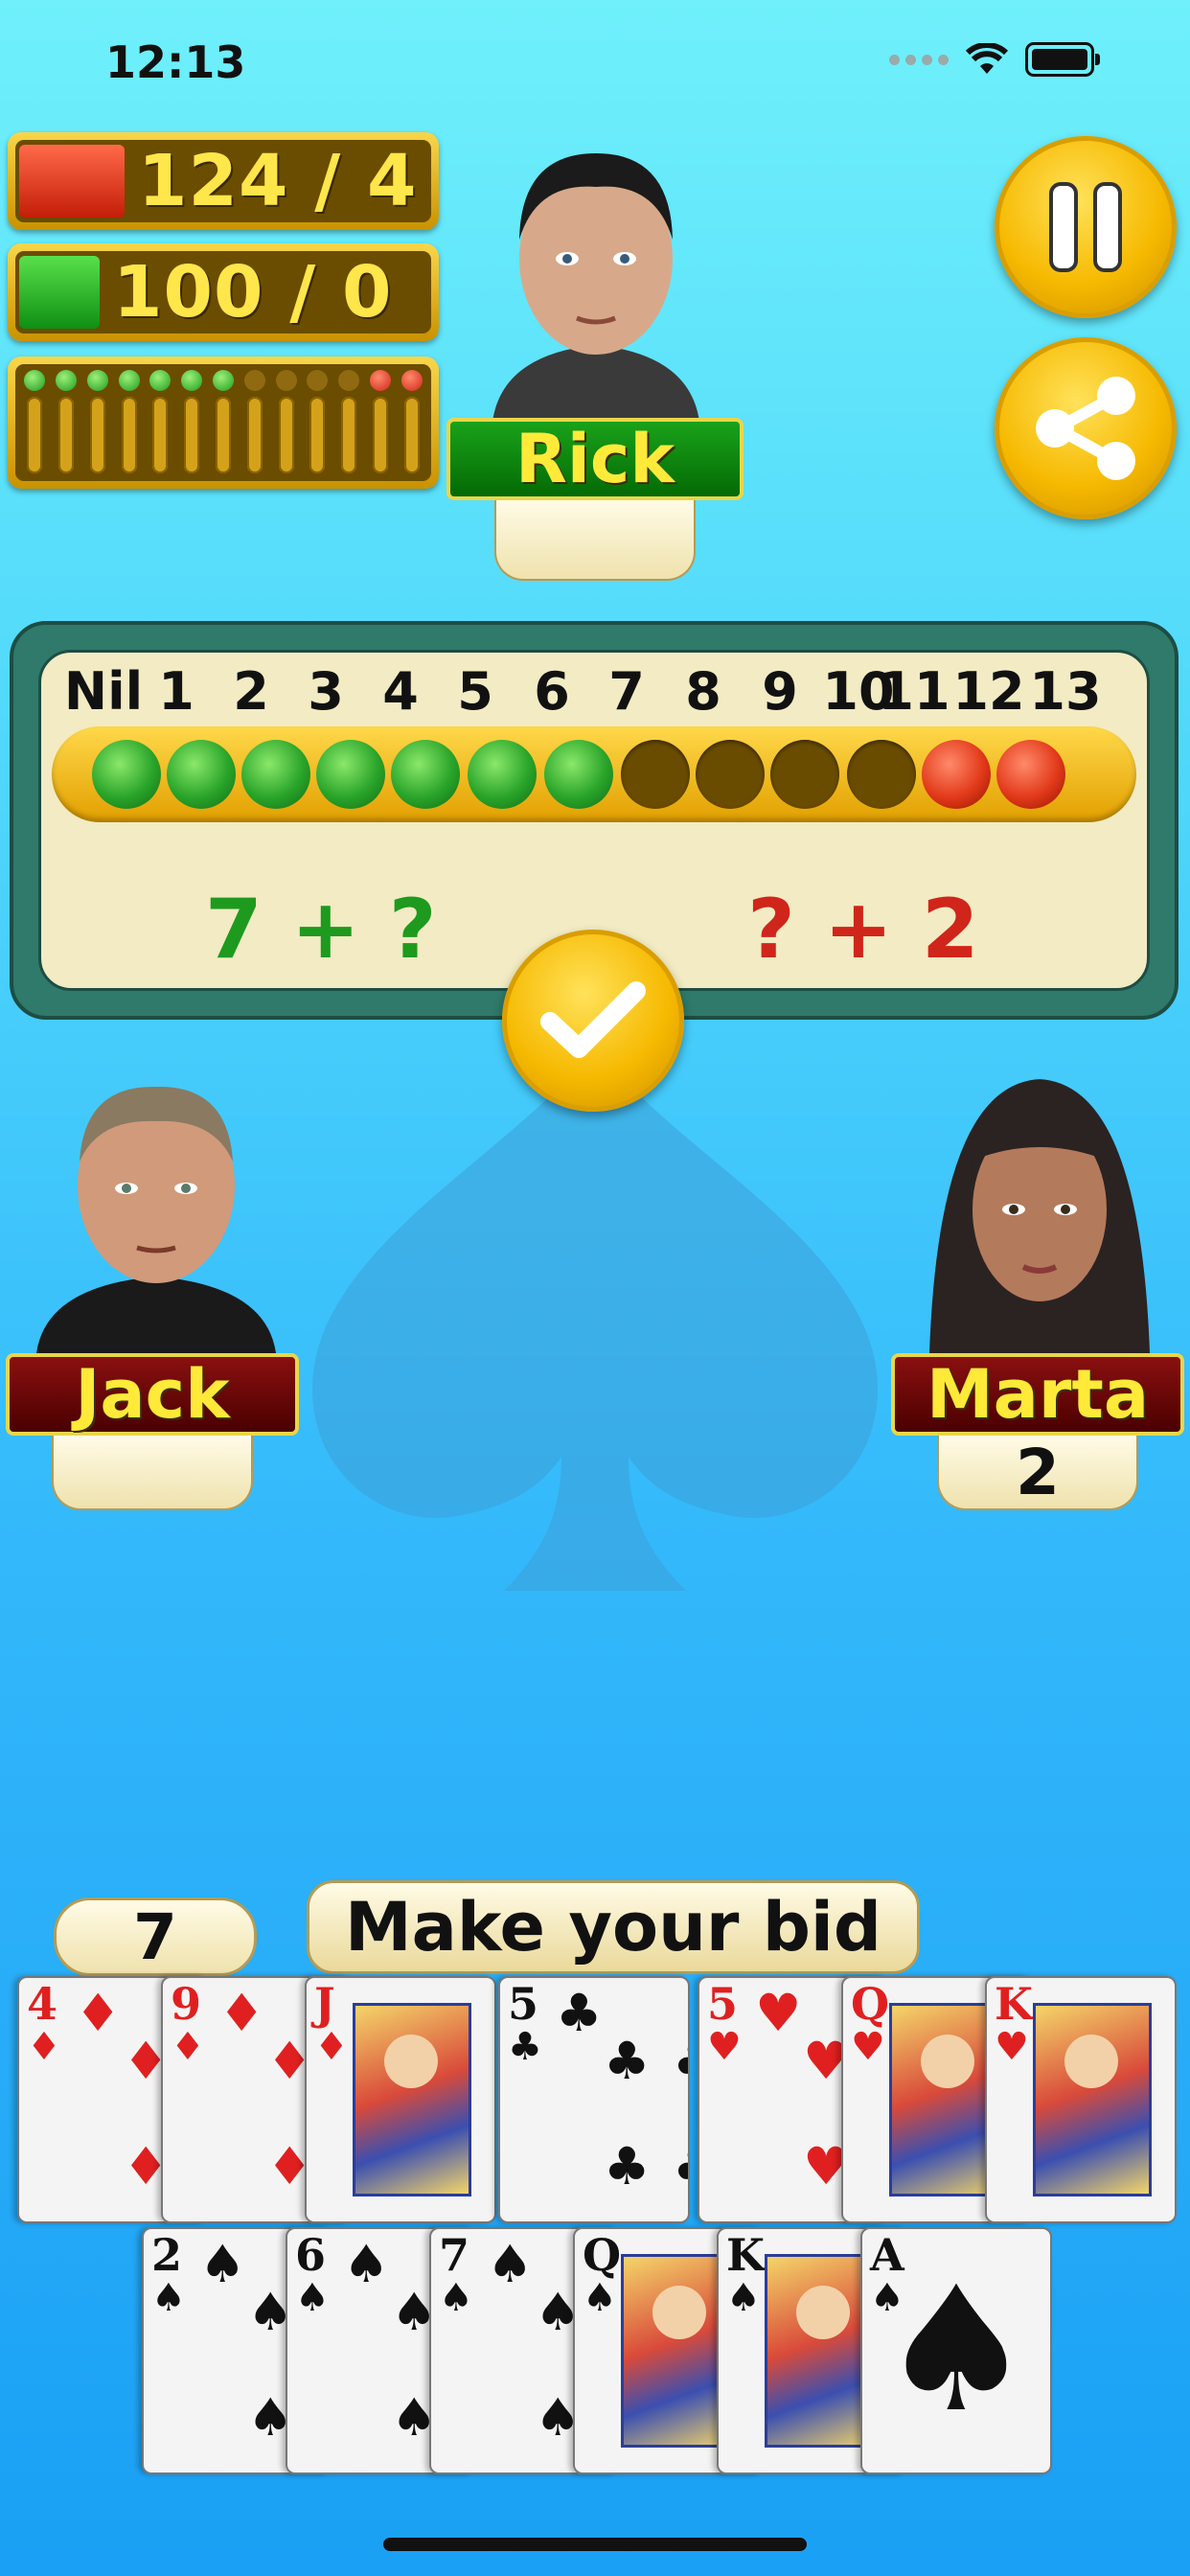 The image size is (1190, 2576). I want to click on bid-option-11: 11, so click(914, 691).